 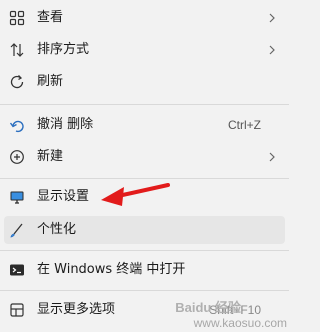 I want to click on menu-item-label: 撤消 删除, so click(x=65, y=124).